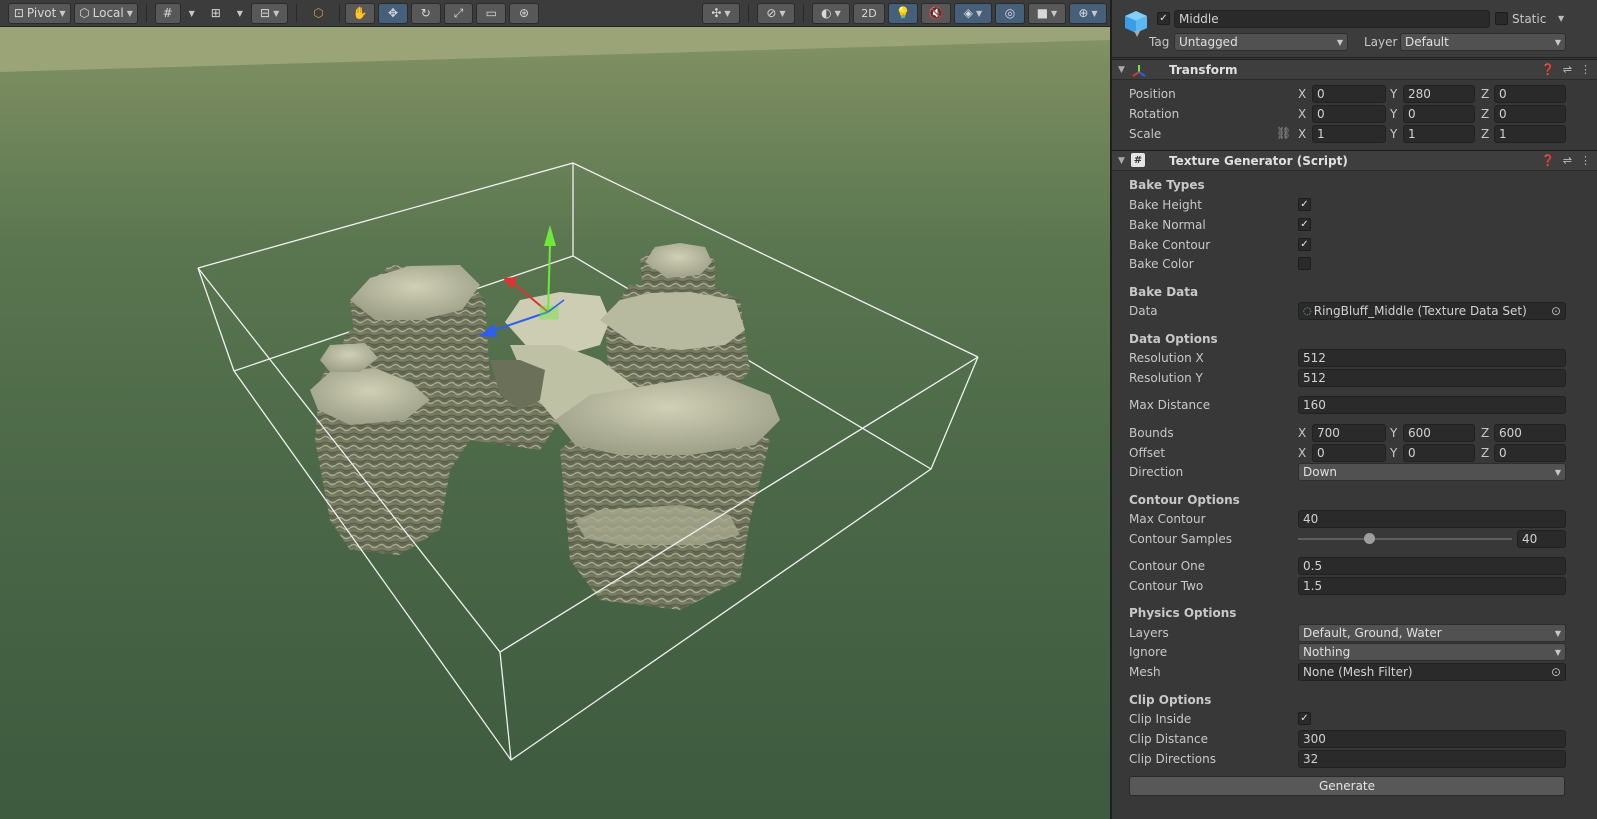 The image size is (1597, 819). What do you see at coordinates (1432, 311) in the screenshot?
I see `data-object-field: ◌ RingBluff_Middle (Texture Data Set) ⊙` at bounding box center [1432, 311].